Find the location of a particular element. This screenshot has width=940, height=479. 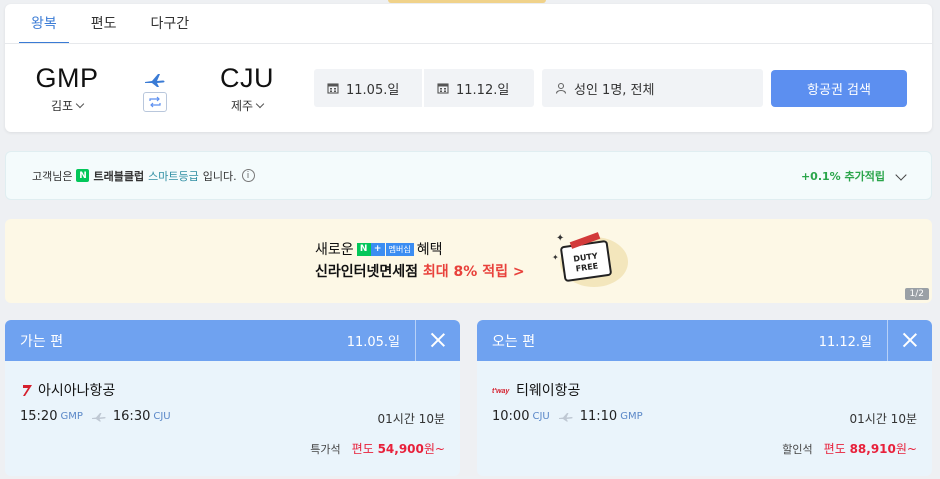

tway-logo-icon: t'way is located at coordinates (502, 390).